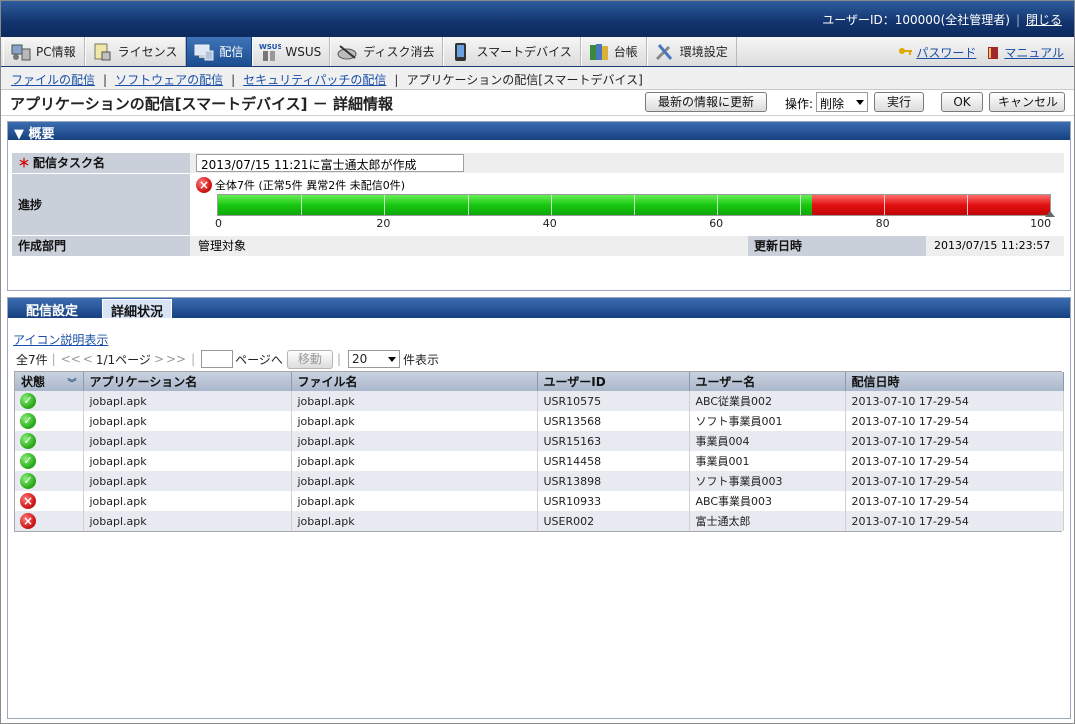 The width and height of the screenshot is (1075, 724). What do you see at coordinates (204, 185) in the screenshot?
I see `error-icon: ×` at bounding box center [204, 185].